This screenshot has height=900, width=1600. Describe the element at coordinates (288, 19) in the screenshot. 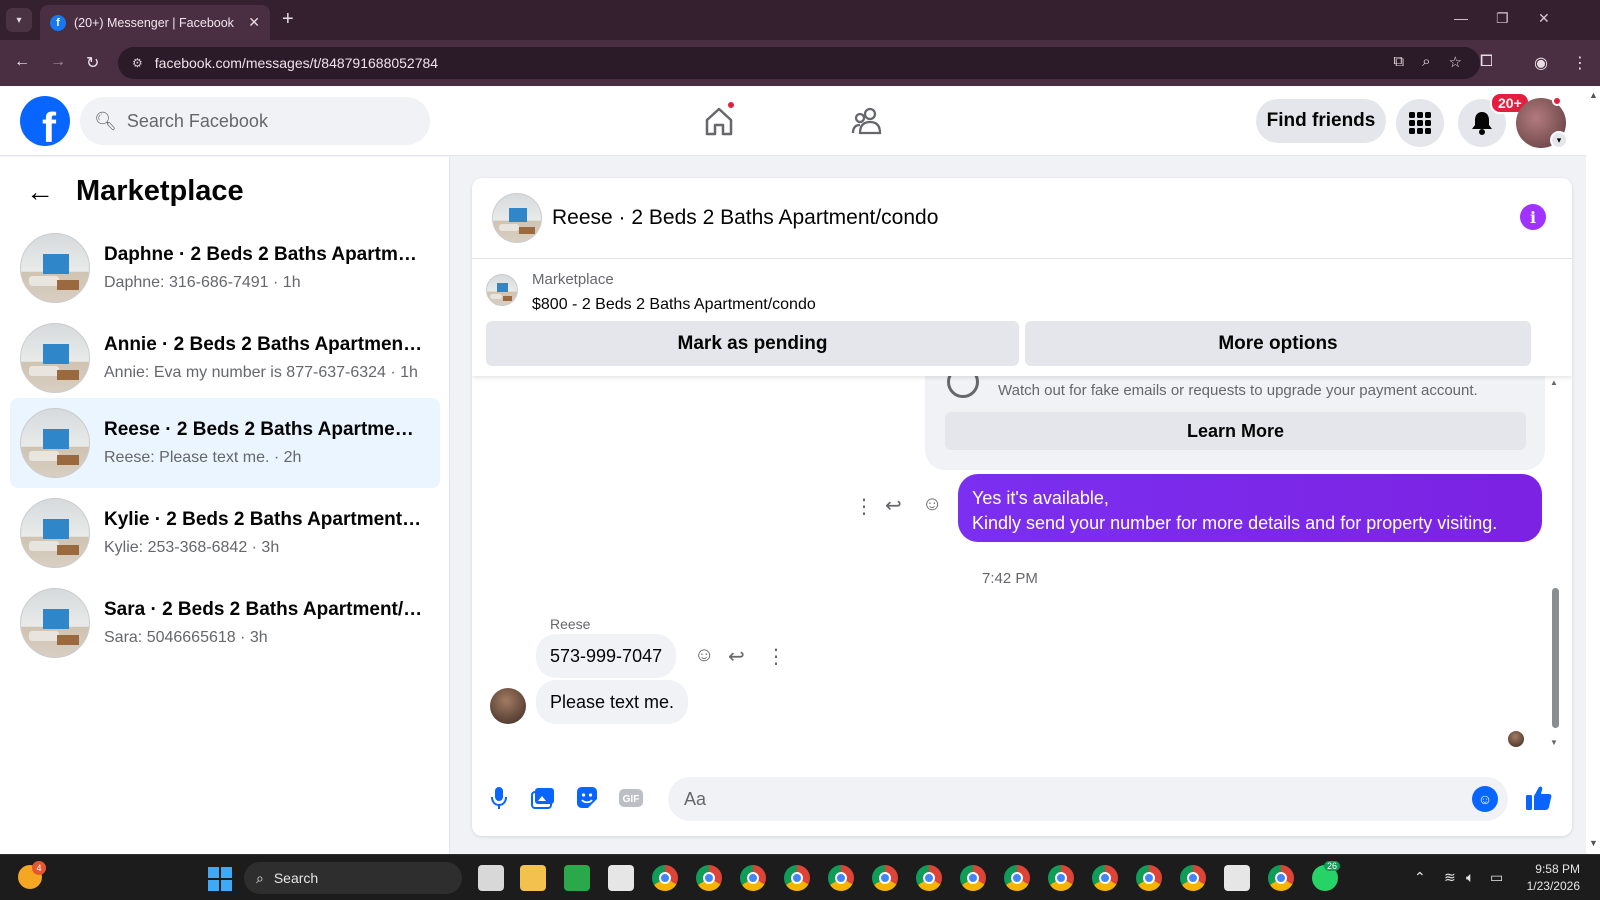

I see `new-tab-button: +` at that location.